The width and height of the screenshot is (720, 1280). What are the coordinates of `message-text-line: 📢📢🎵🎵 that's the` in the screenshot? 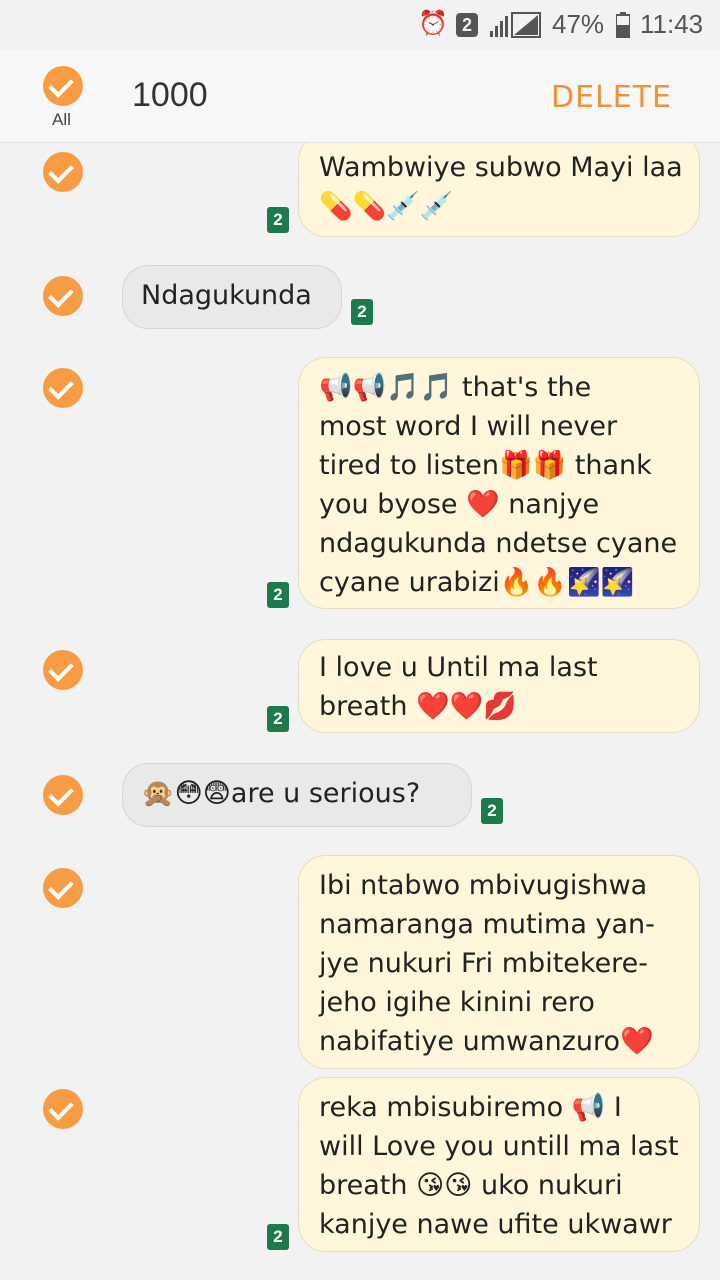 It's located at (455, 387).